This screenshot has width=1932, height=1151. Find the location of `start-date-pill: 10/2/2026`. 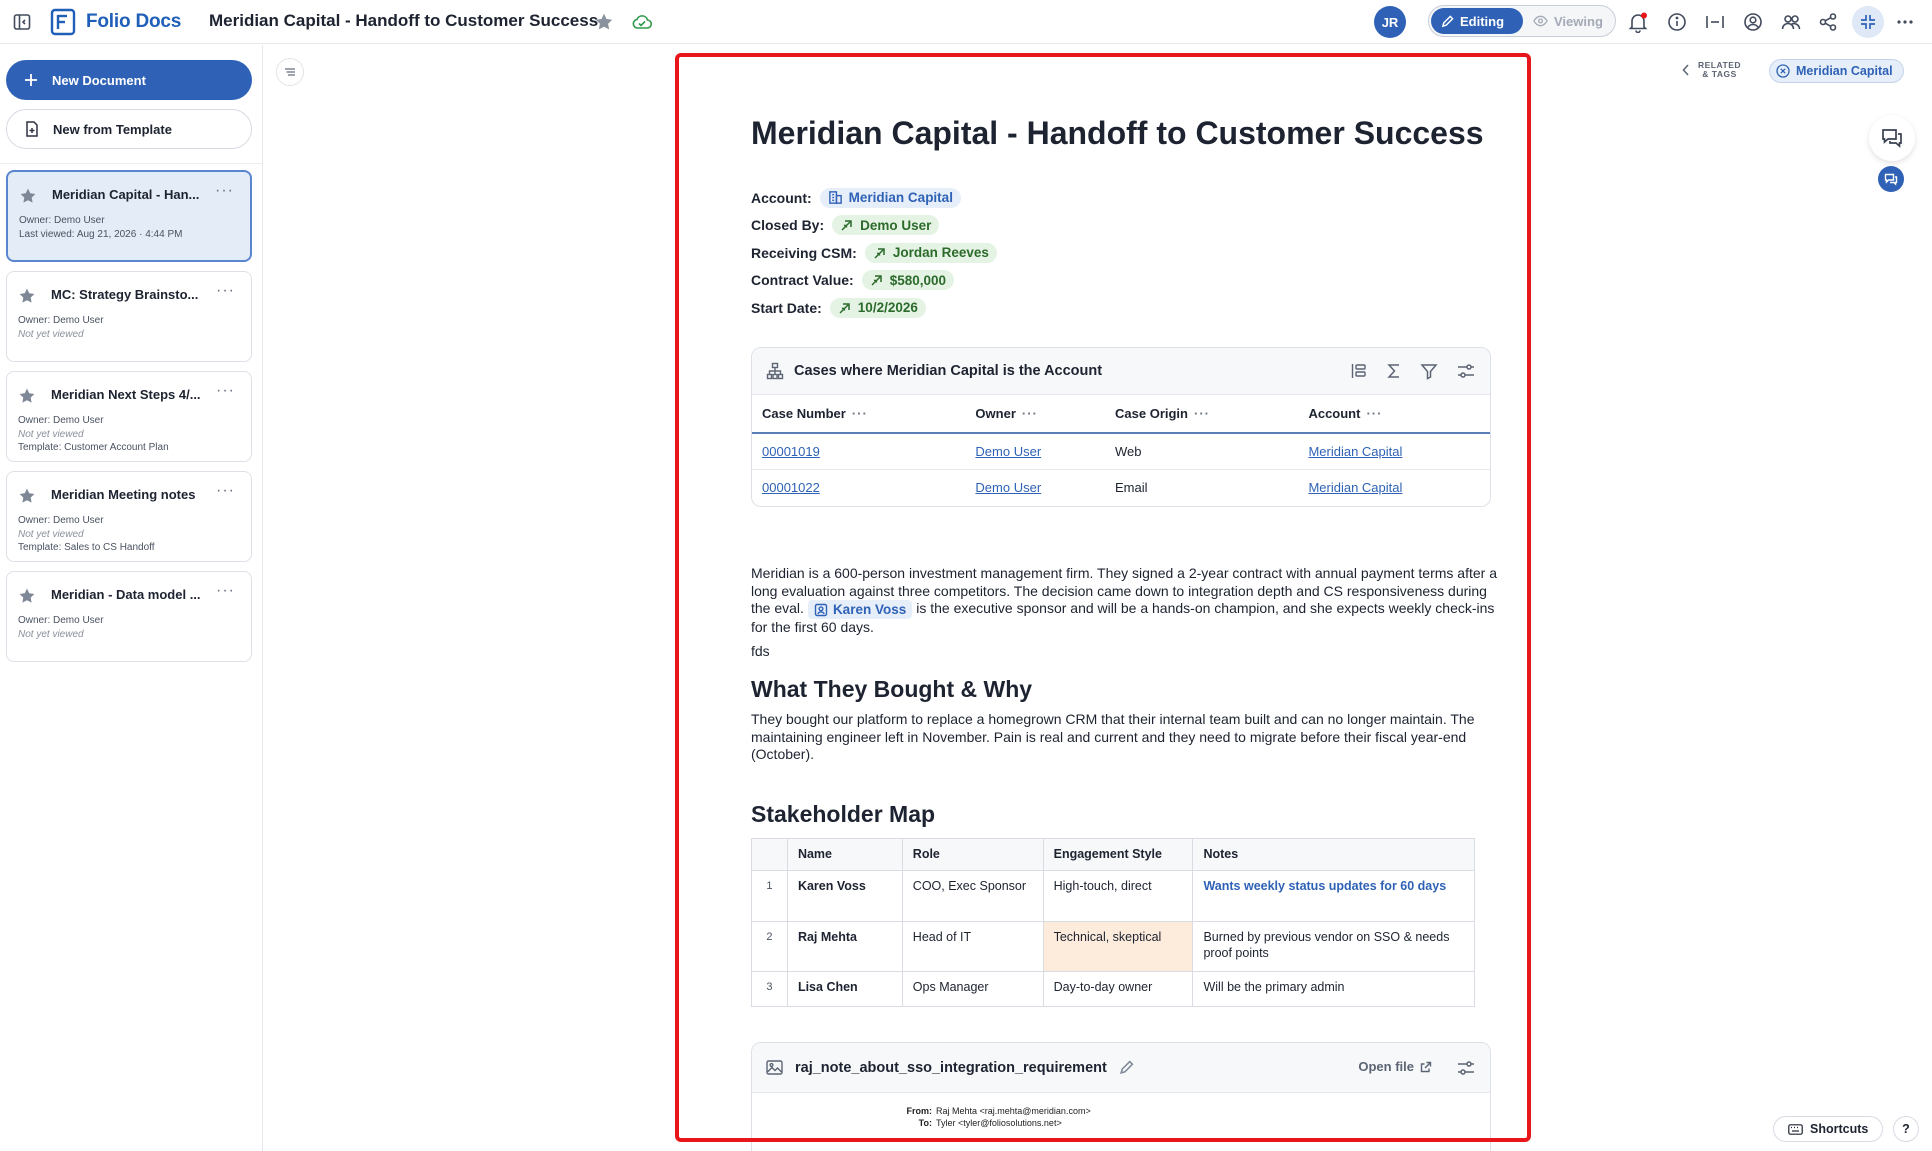

start-date-pill: 10/2/2026 is located at coordinates (877, 307).